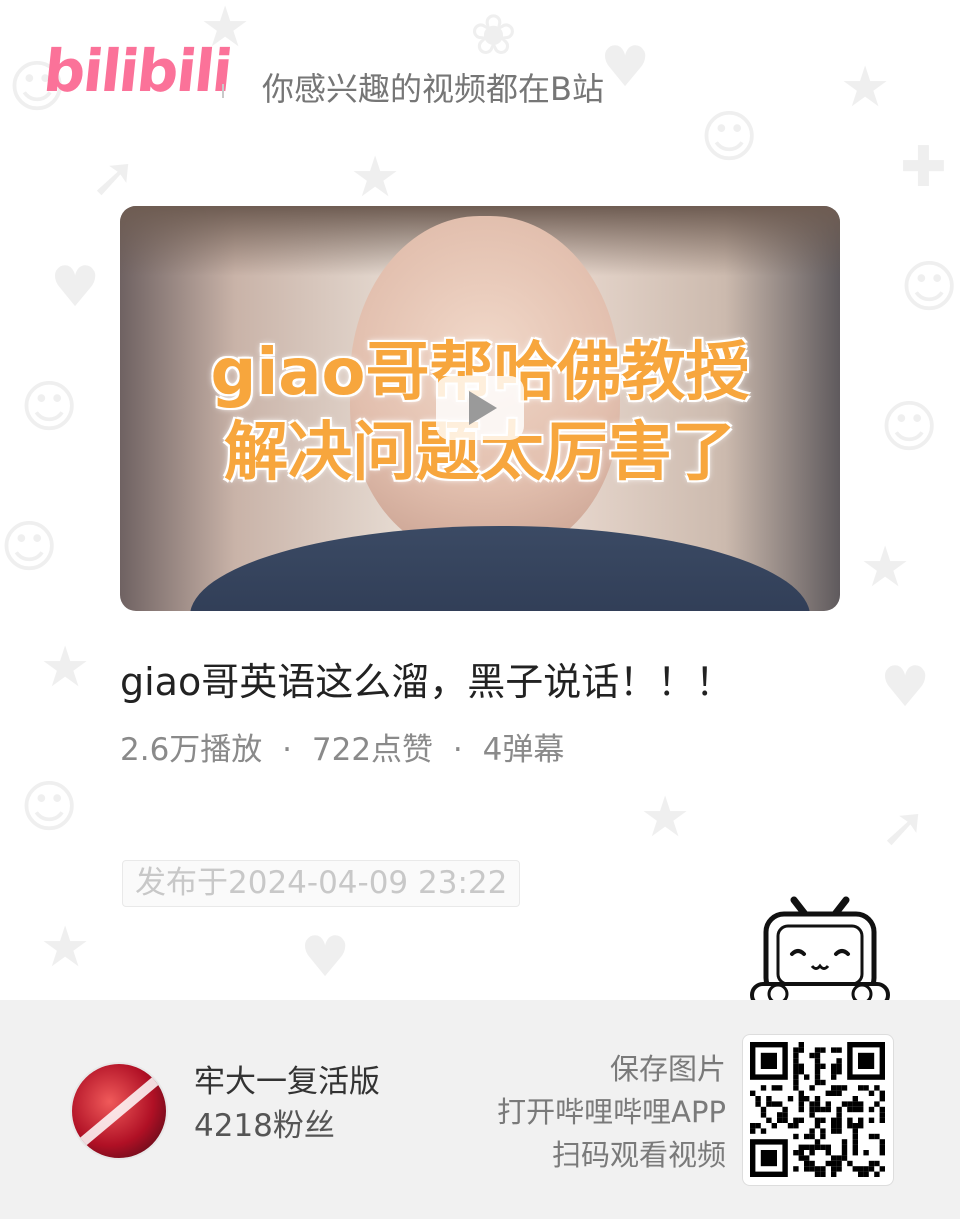  Describe the element at coordinates (433, 89) in the screenshot. I see `header-slogan: 你感兴趣的视频都在B站` at that location.